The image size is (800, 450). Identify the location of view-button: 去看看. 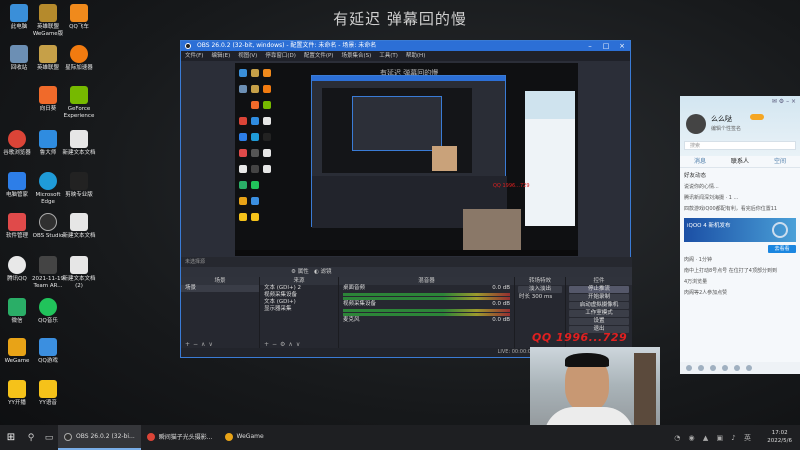
(782, 249).